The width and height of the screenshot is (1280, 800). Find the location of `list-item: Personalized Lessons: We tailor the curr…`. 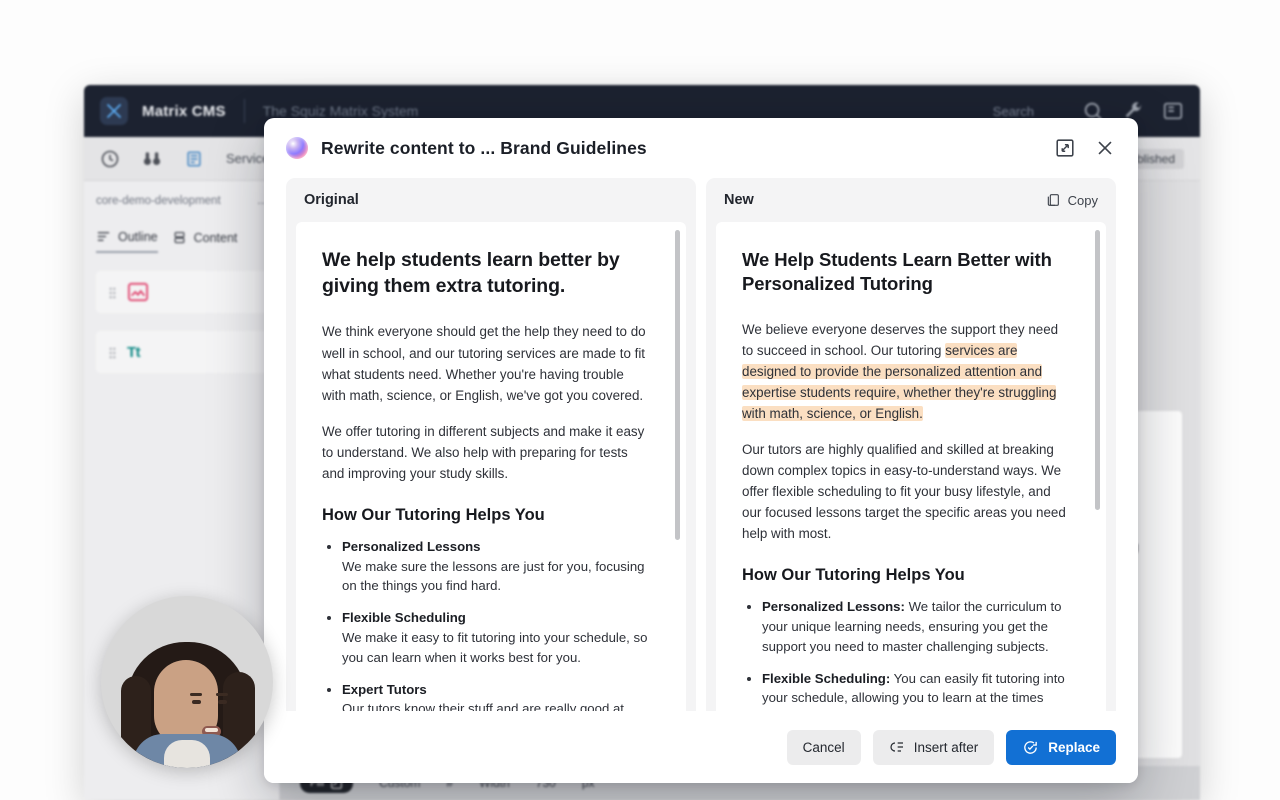

list-item: Personalized Lessons: We tailor the curr… is located at coordinates (915, 626).